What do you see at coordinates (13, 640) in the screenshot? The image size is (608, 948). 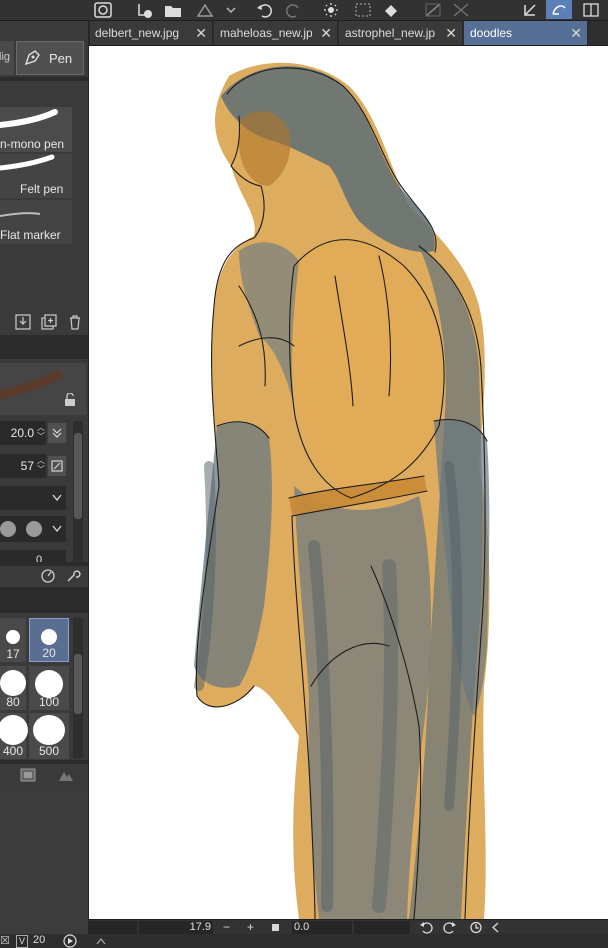 I see `brush-size-17: 17` at bounding box center [13, 640].